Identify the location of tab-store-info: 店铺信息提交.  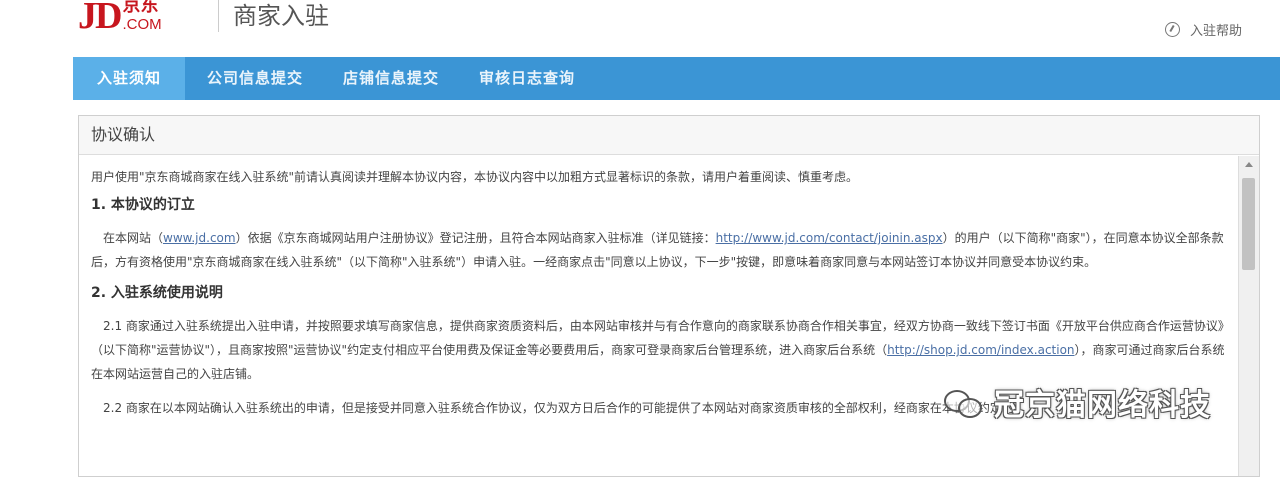
(391, 78).